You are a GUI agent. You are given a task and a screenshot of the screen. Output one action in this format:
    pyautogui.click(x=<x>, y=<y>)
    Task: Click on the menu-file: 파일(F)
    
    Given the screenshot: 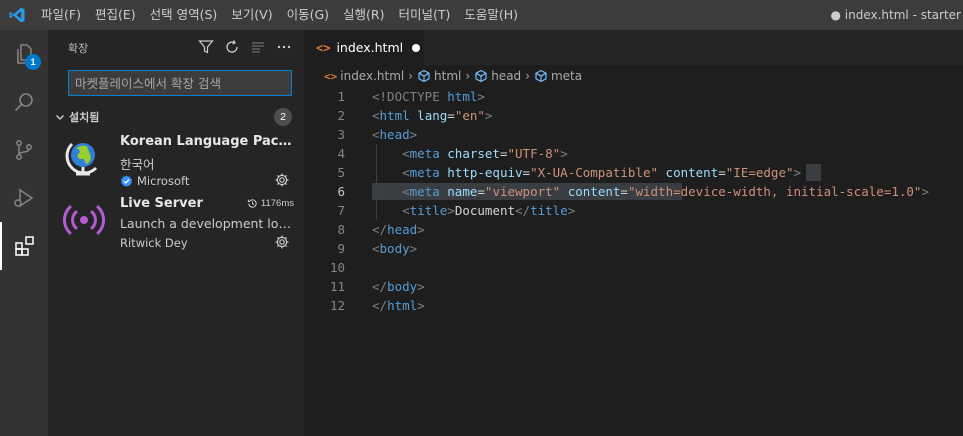 What is the action you would take?
    pyautogui.click(x=61, y=15)
    